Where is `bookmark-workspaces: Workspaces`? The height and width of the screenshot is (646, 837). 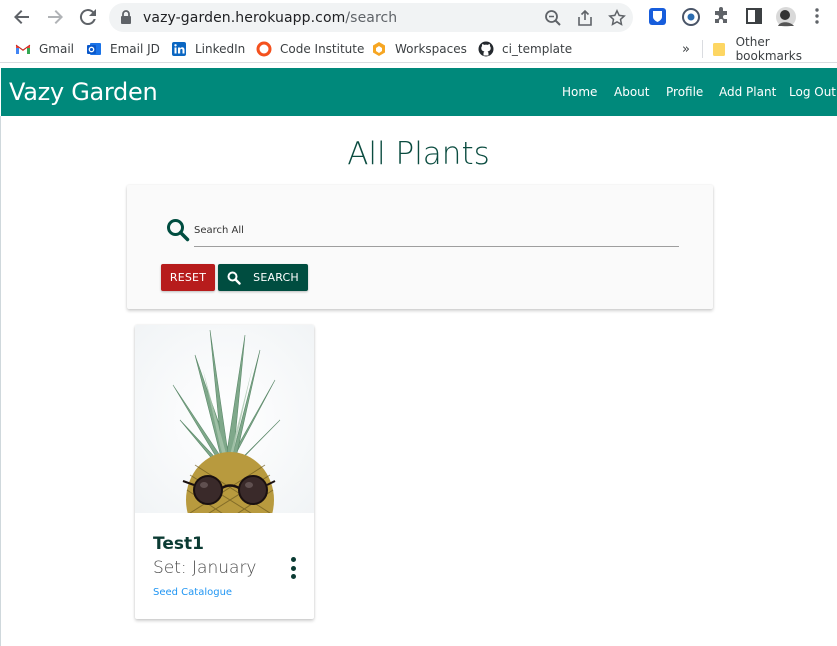
bookmark-workspaces: Workspaces is located at coordinates (419, 49).